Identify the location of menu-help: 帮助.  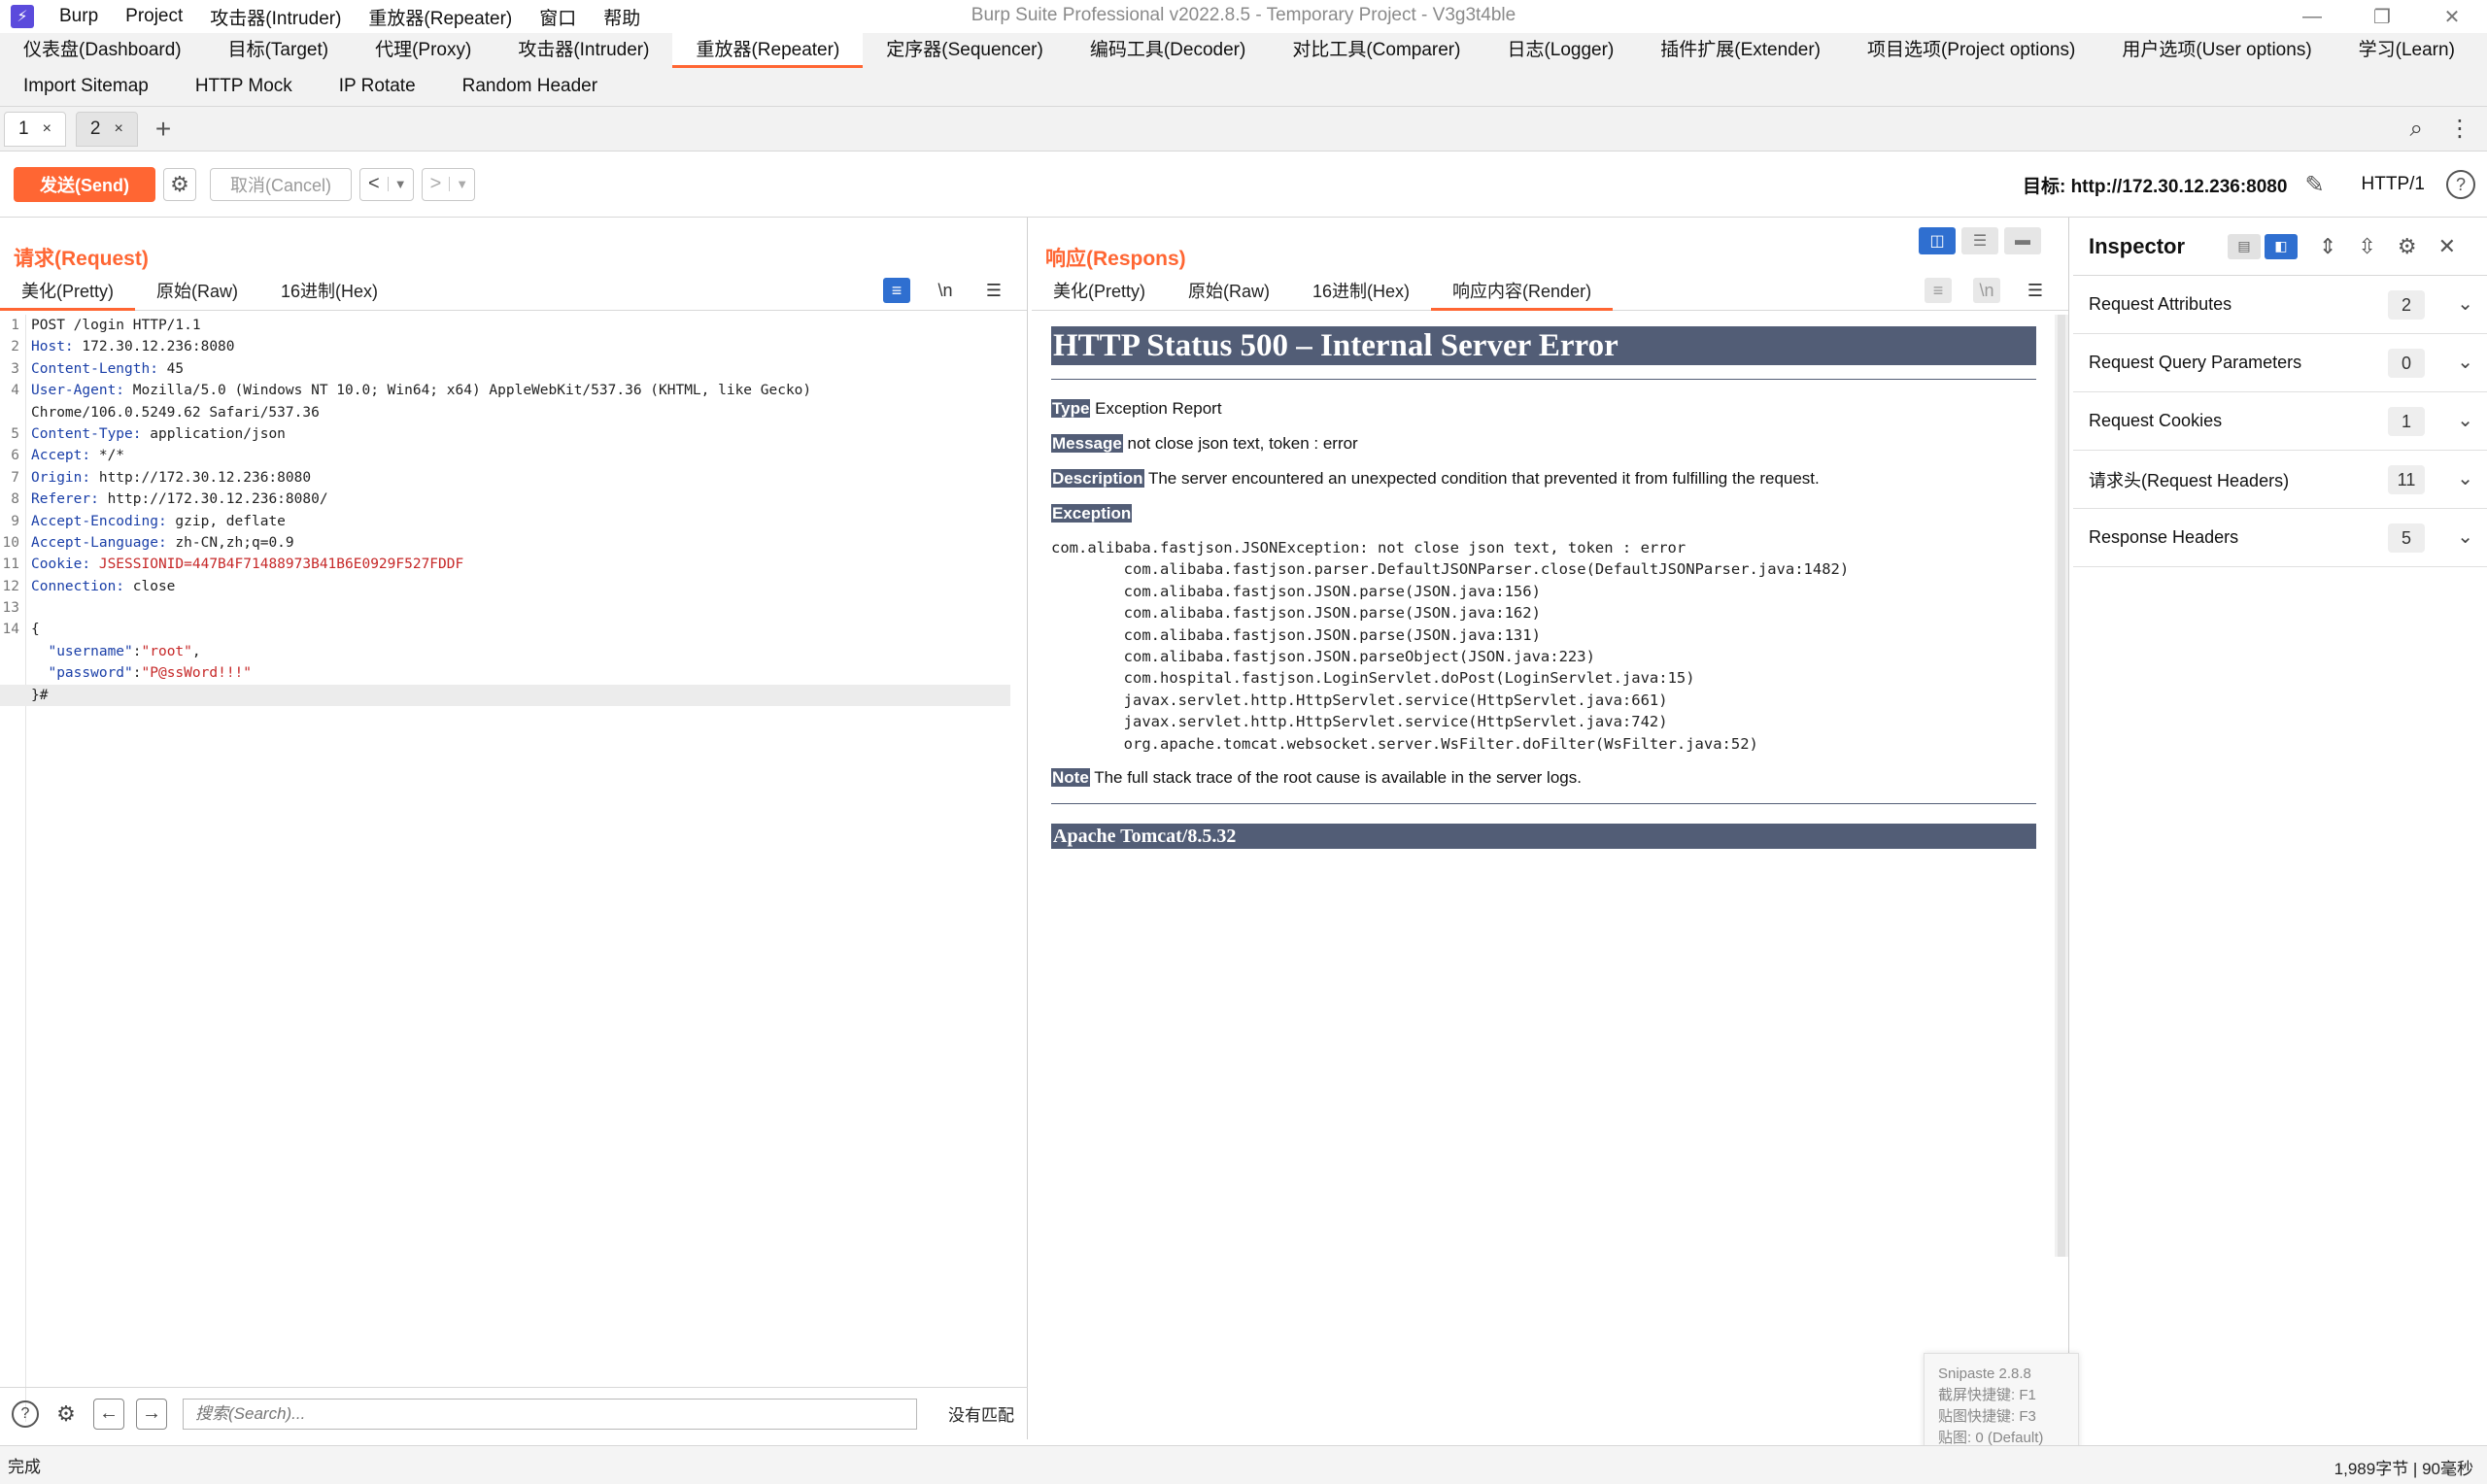
(621, 17).